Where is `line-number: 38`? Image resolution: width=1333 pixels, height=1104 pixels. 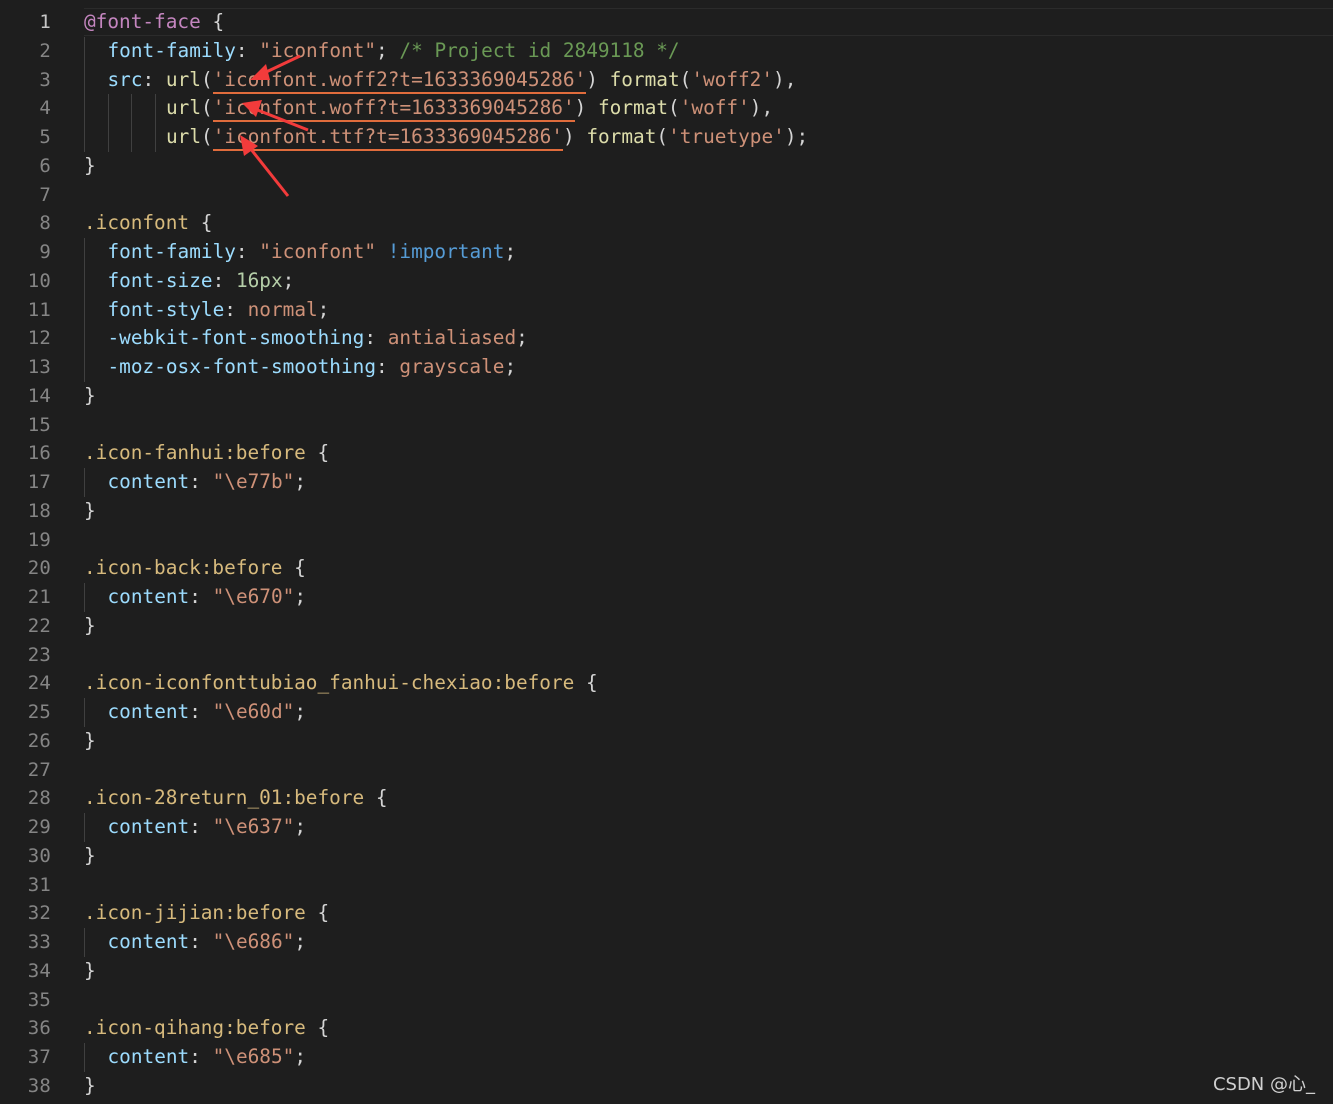 line-number: 38 is located at coordinates (39, 1085).